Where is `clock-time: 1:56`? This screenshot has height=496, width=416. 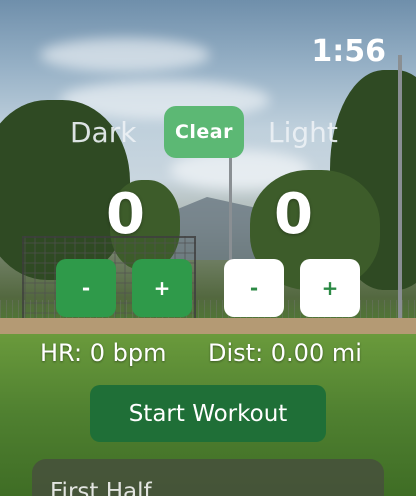 clock-time: 1:56 is located at coordinates (348, 51).